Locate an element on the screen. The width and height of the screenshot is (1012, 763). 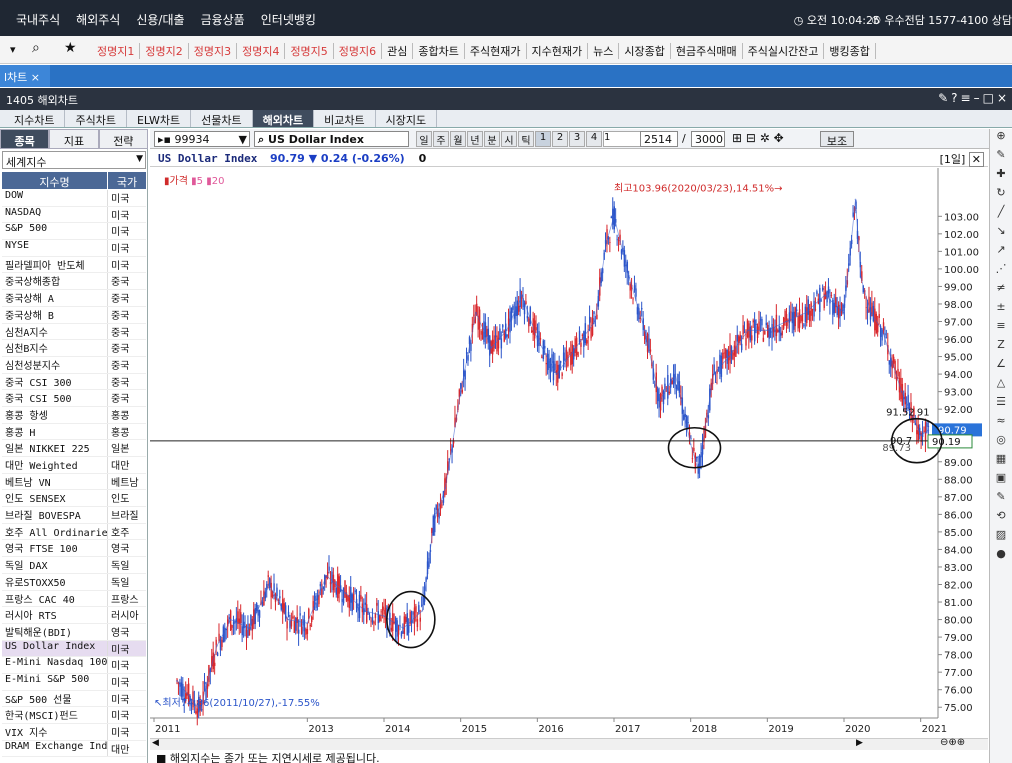
chart-tab: 해외차트 is located at coordinates (283, 118).